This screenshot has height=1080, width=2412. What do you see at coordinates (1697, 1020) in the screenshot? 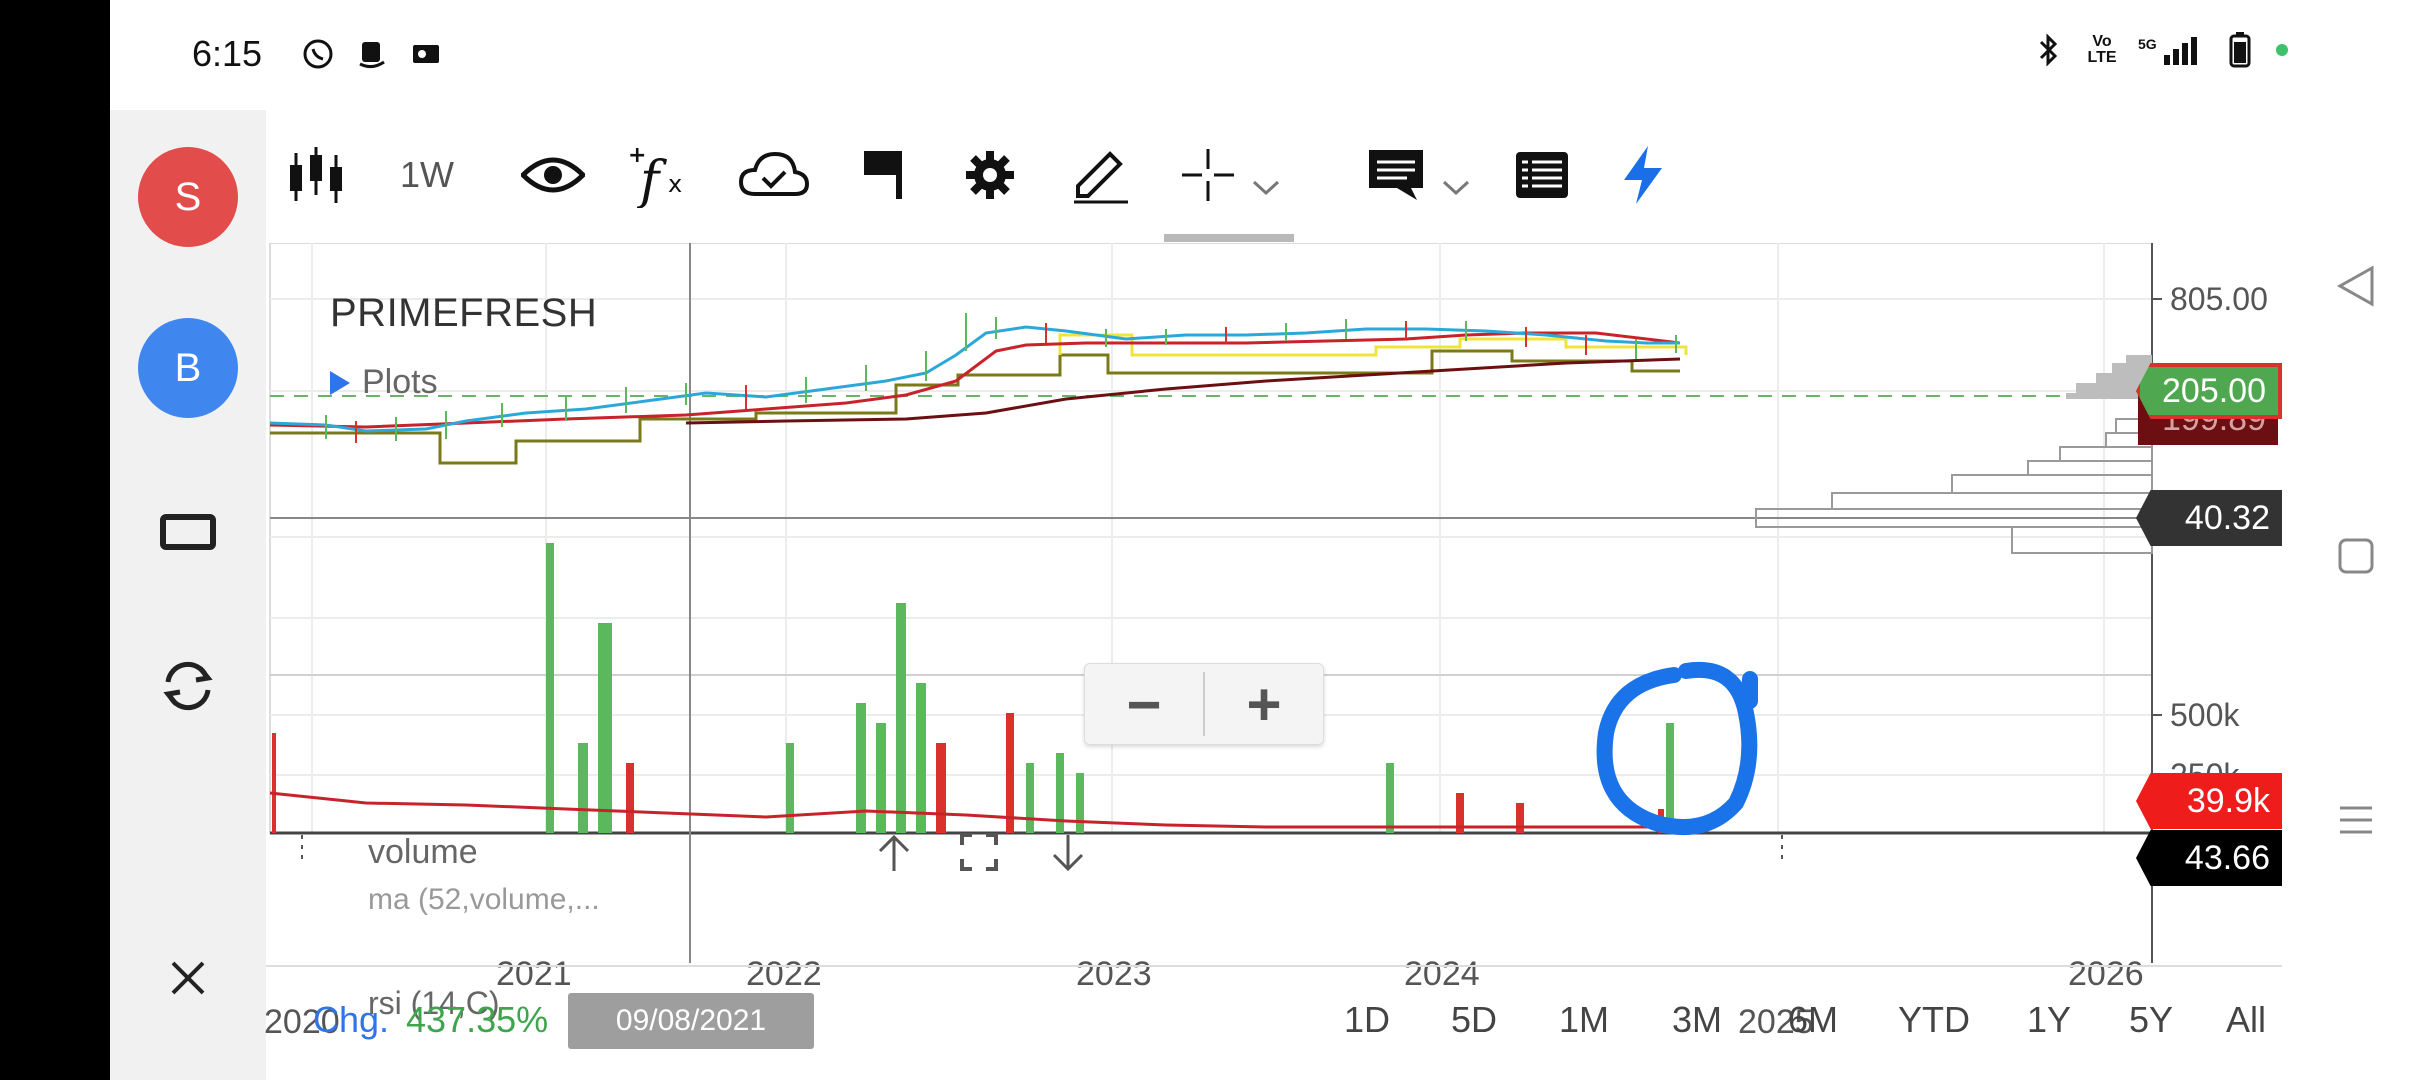
I see `range-3m: 3M` at bounding box center [1697, 1020].